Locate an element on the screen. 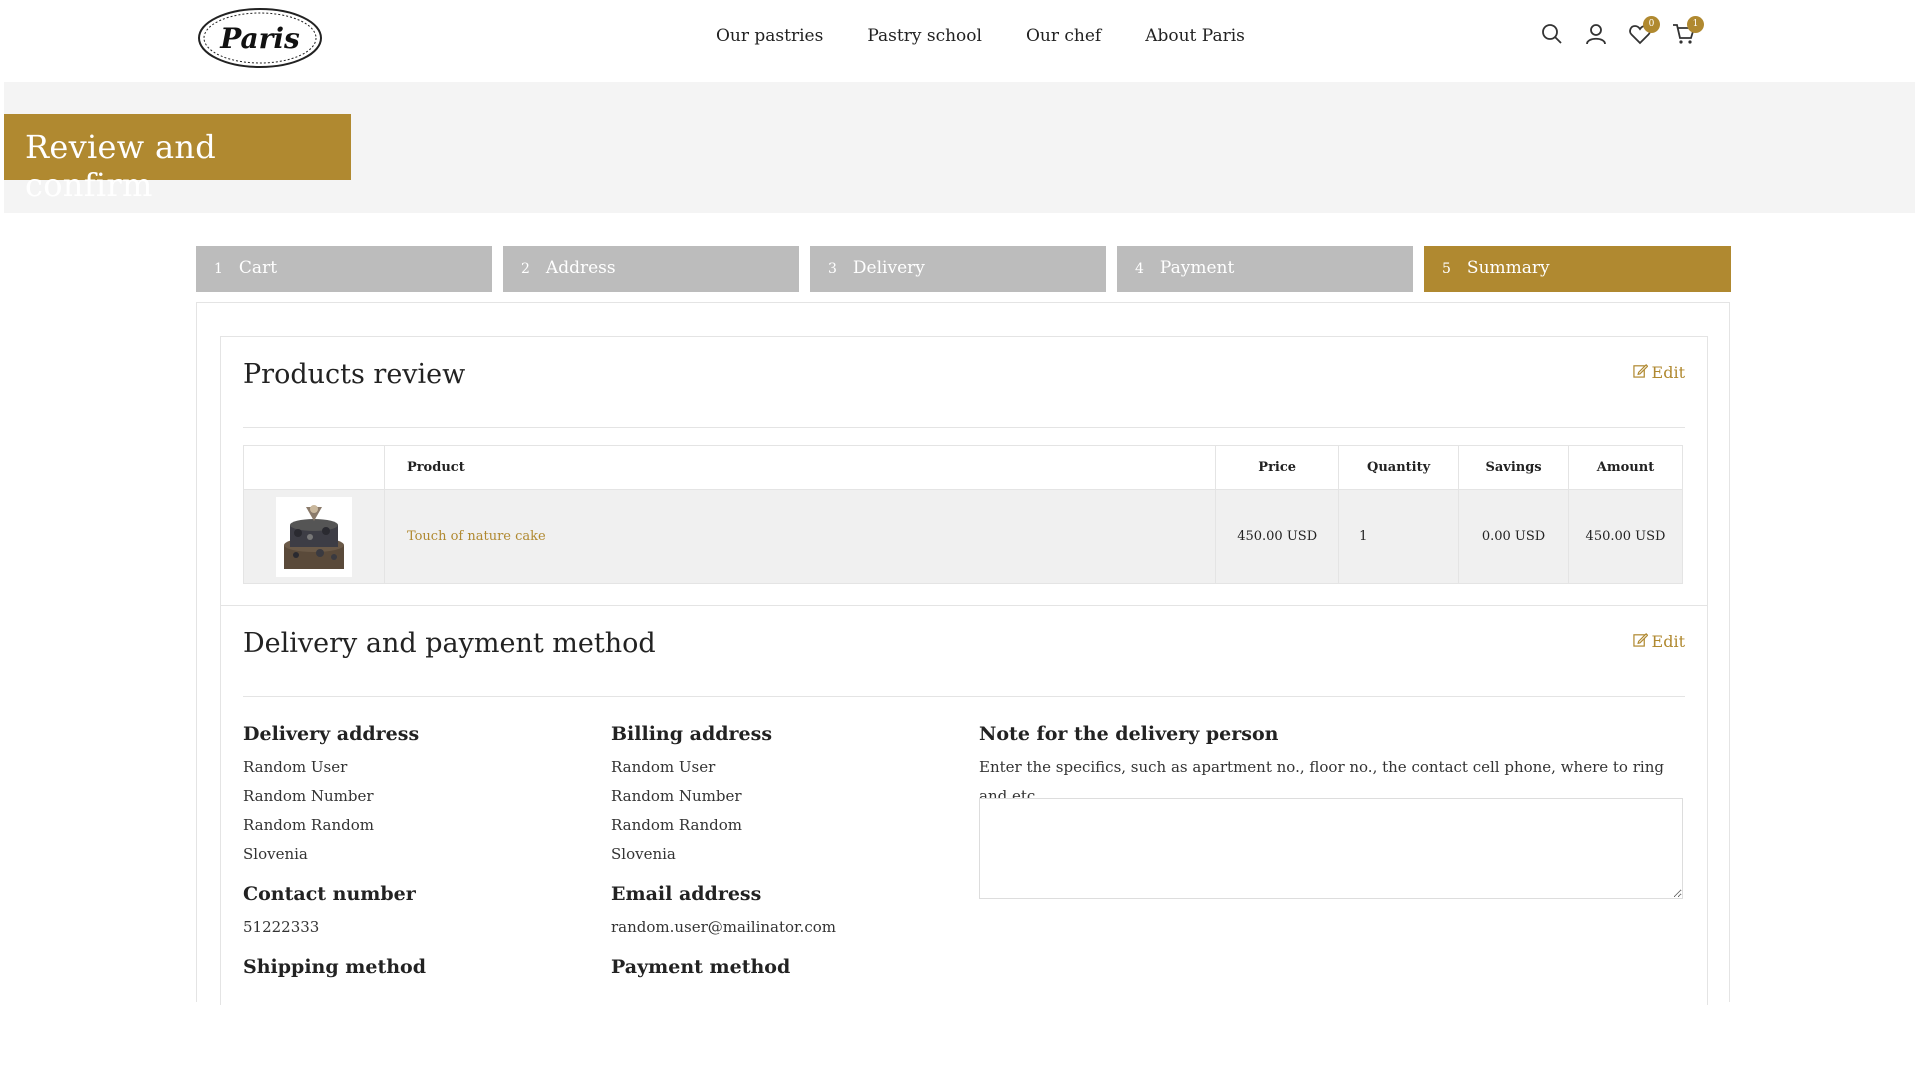  user-icon is located at coordinates (1596, 34).